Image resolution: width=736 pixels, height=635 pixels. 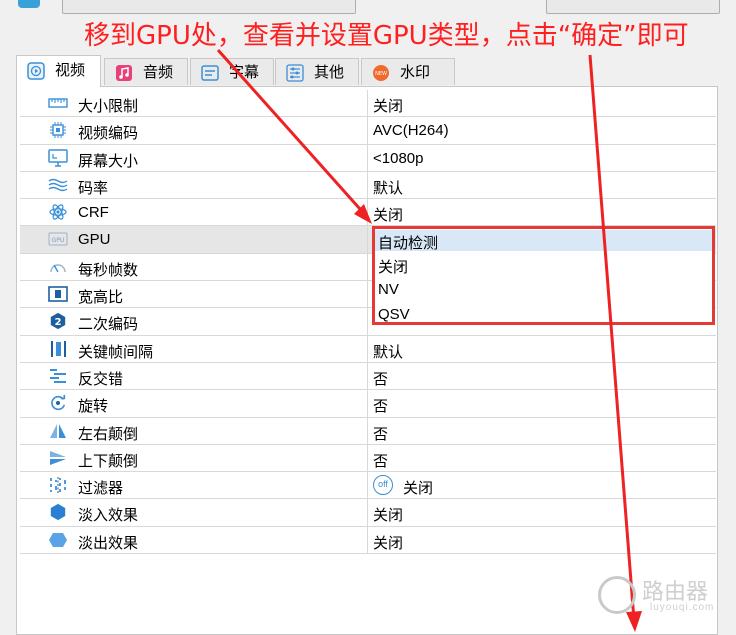 What do you see at coordinates (617, 595) in the screenshot?
I see `router-logo-icon` at bounding box center [617, 595].